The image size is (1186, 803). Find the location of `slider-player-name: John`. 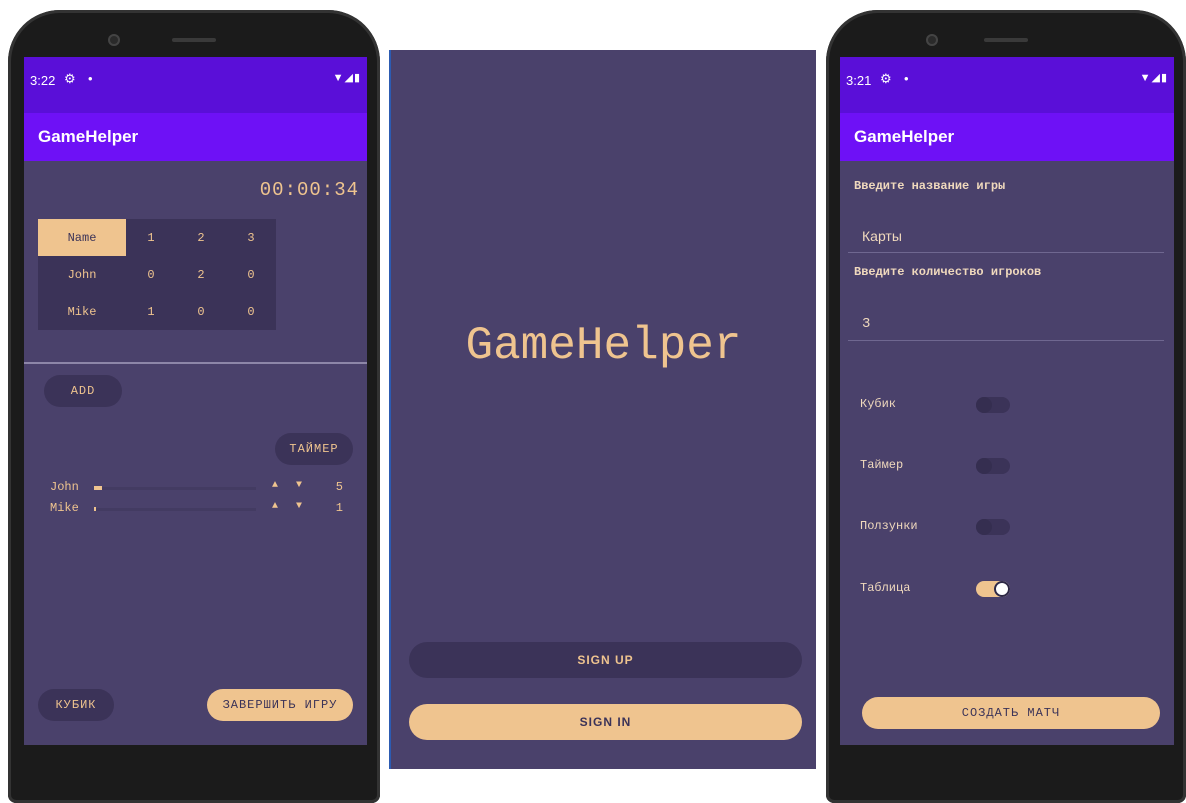

slider-player-name: John is located at coordinates (64, 487).